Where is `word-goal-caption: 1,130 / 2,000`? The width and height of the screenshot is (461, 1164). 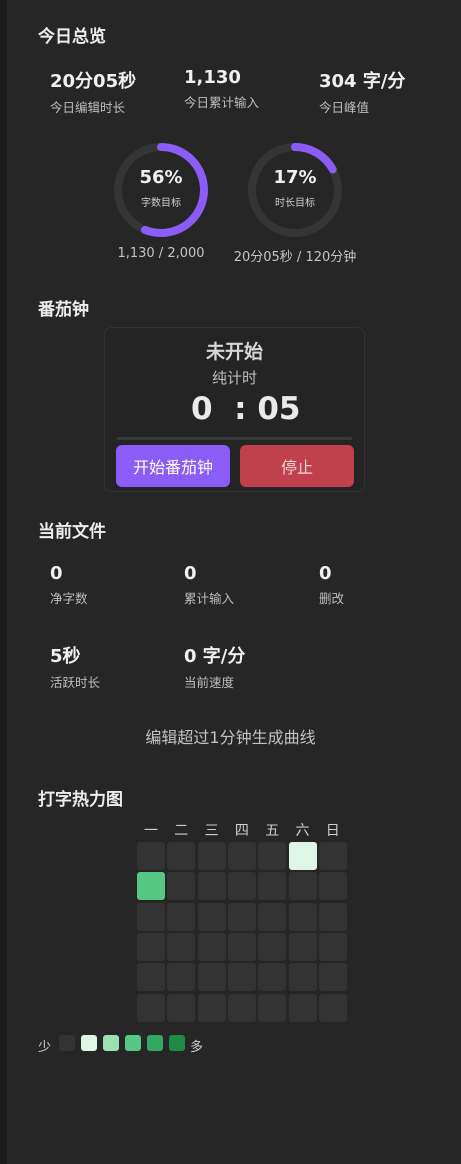 word-goal-caption: 1,130 / 2,000 is located at coordinates (161, 253).